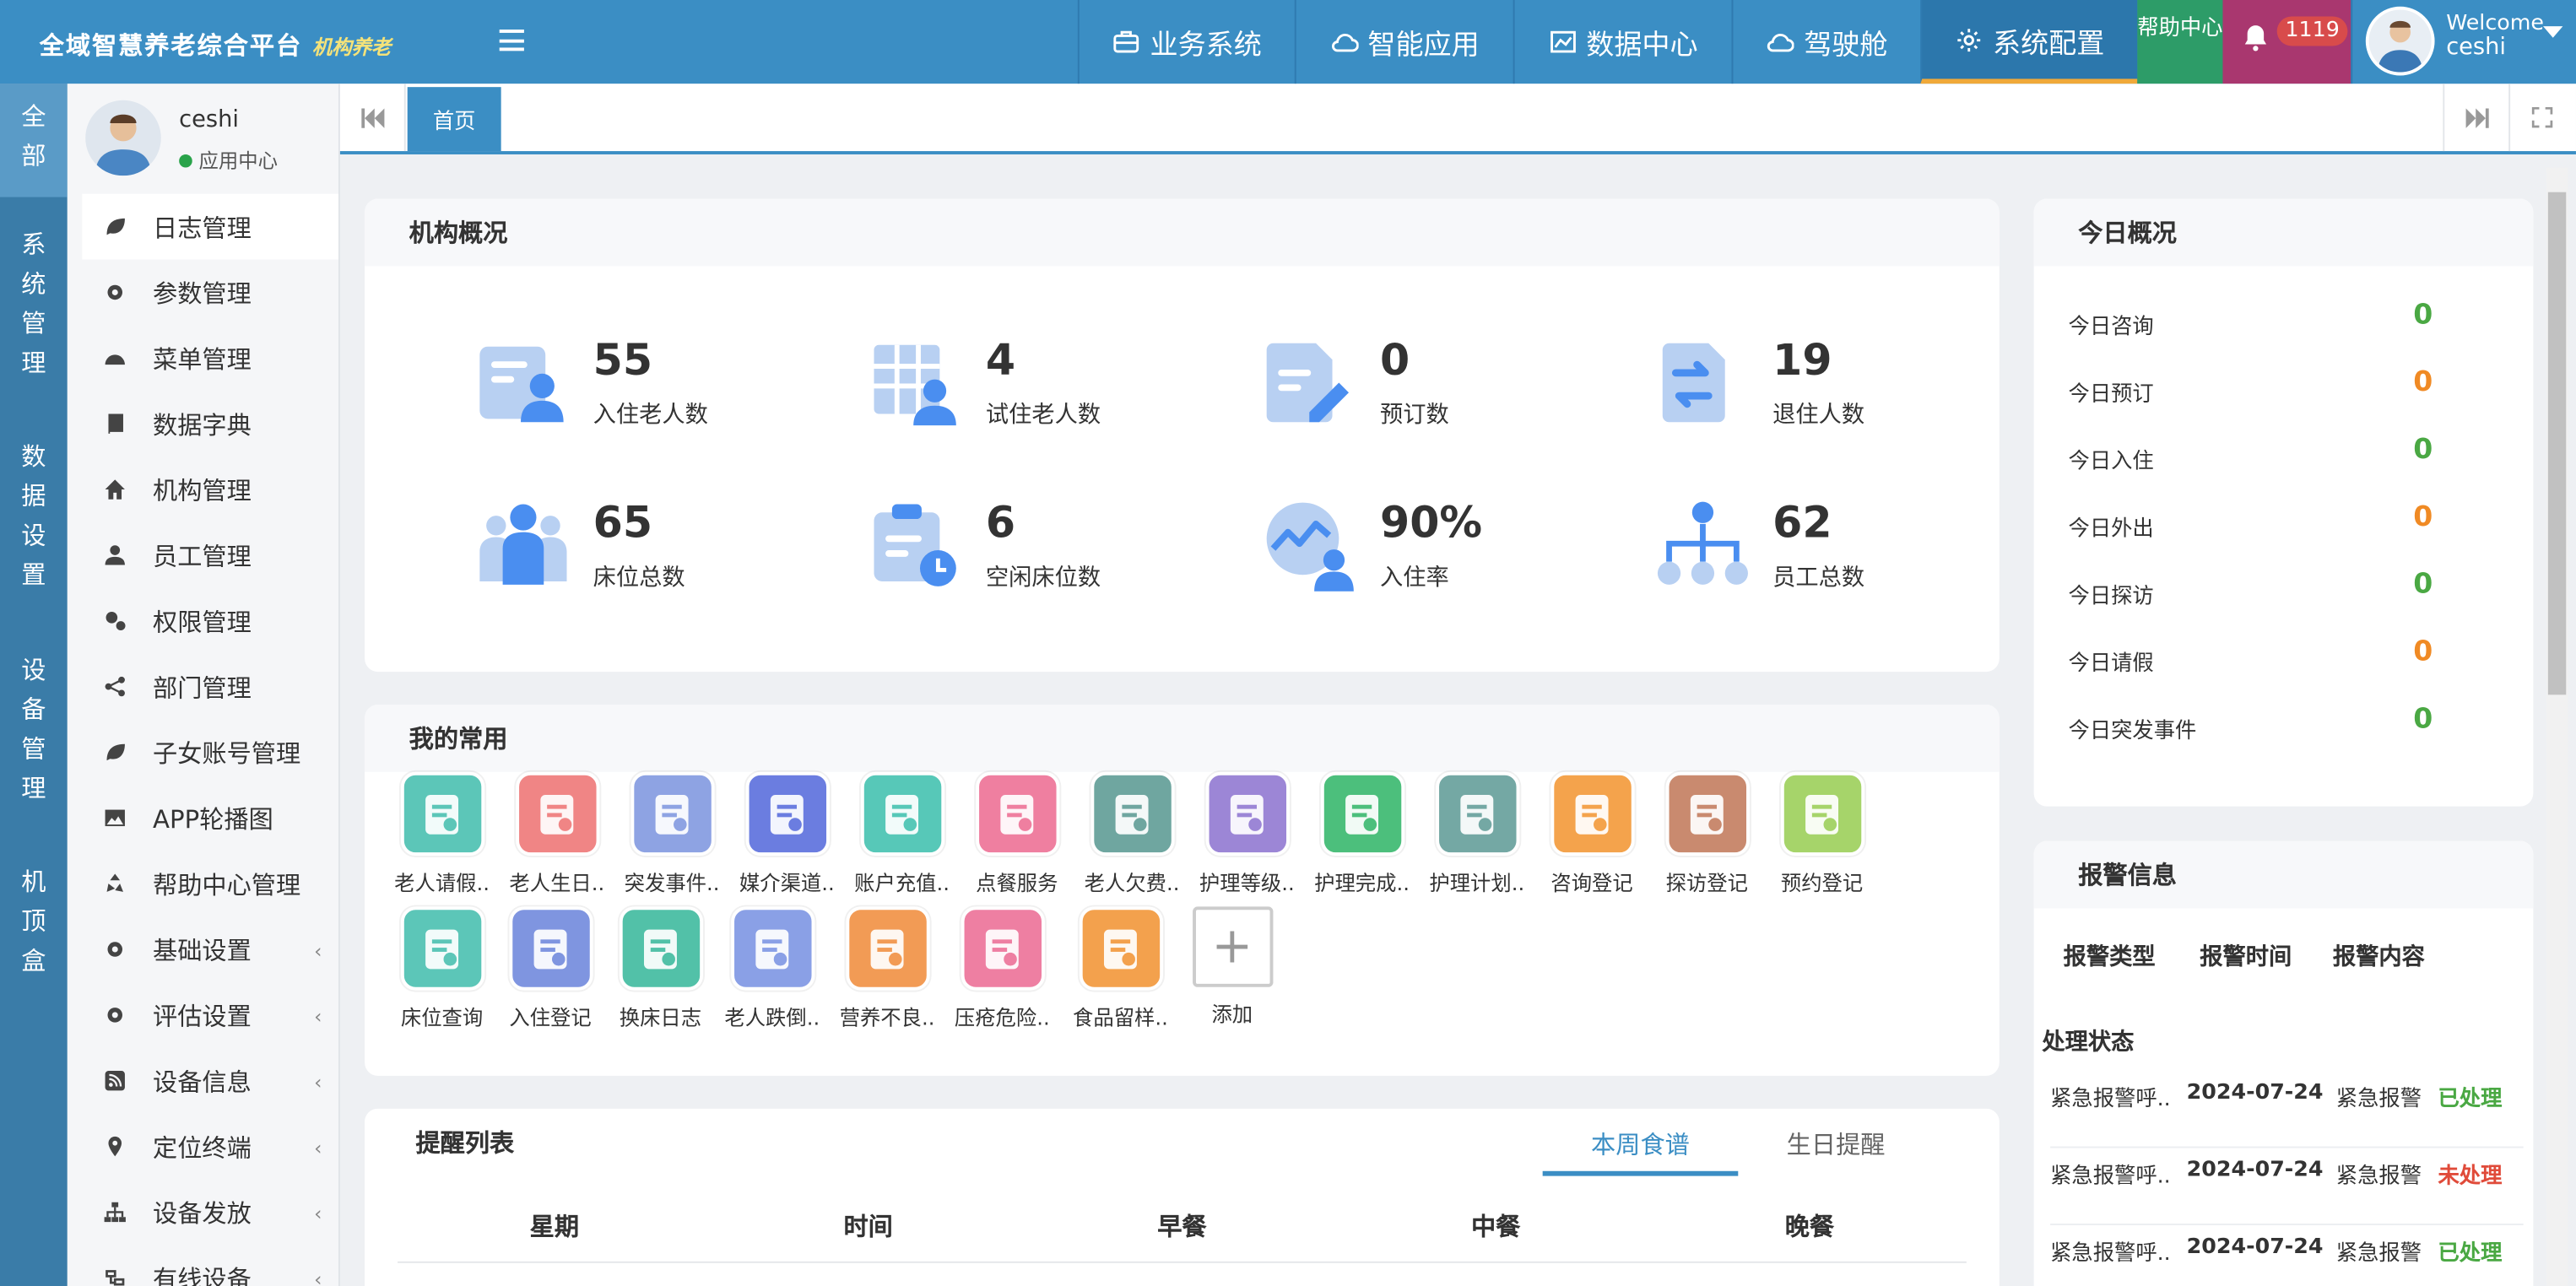 The height and width of the screenshot is (1286, 2576). Describe the element at coordinates (34, 140) in the screenshot. I see `rail-item-all: 全部` at that location.